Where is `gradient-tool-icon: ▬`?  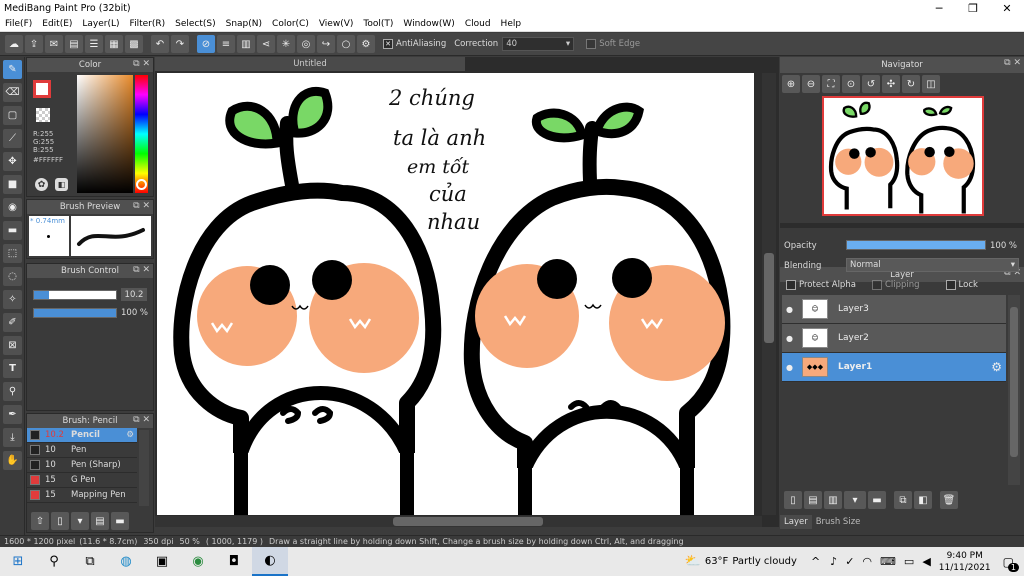
gradient-tool-icon: ▬ is located at coordinates (12, 230).